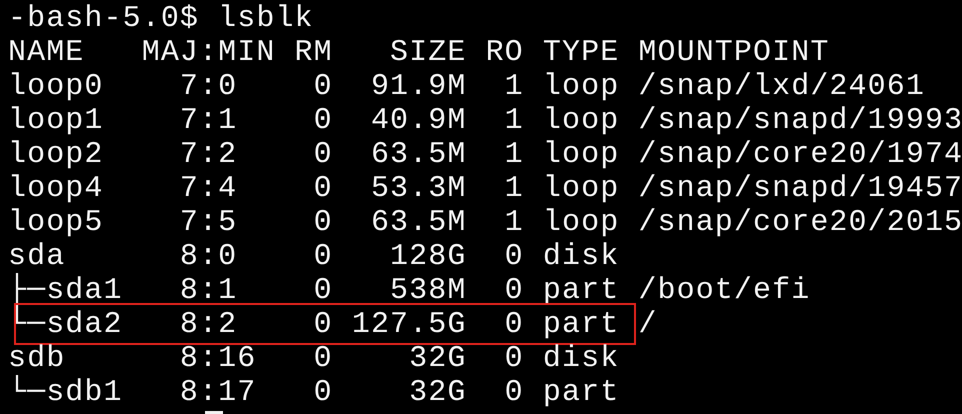 The width and height of the screenshot is (962, 414). I want to click on terminal-line: loop1 7:1 0 40.9M 1 loop /snap/snapd/19993, so click(485, 121).